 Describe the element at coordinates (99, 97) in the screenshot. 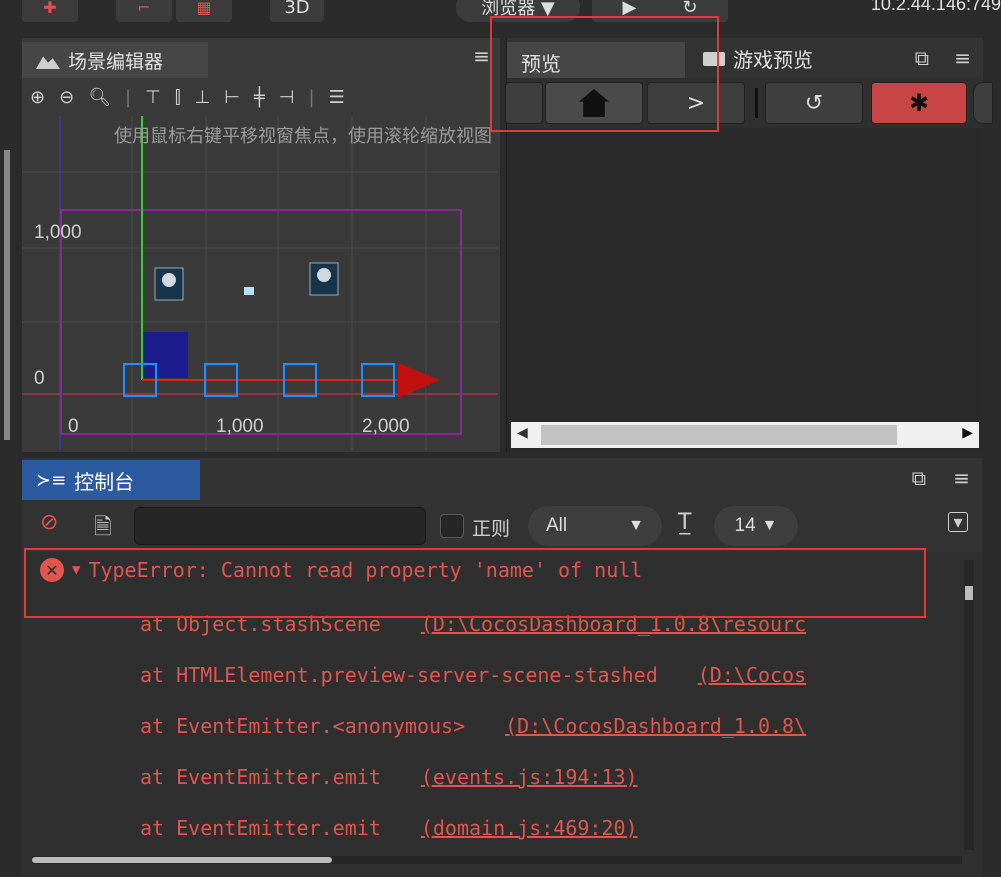

I see `zoom-reset-icon: 🔍︎` at that location.